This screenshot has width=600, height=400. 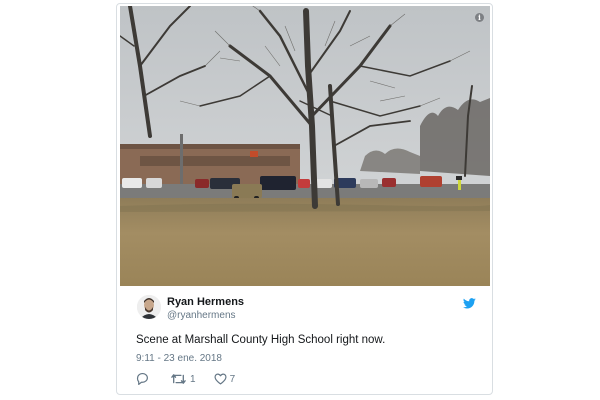 What do you see at coordinates (469, 303) in the screenshot?
I see `twitter-bird-icon` at bounding box center [469, 303].